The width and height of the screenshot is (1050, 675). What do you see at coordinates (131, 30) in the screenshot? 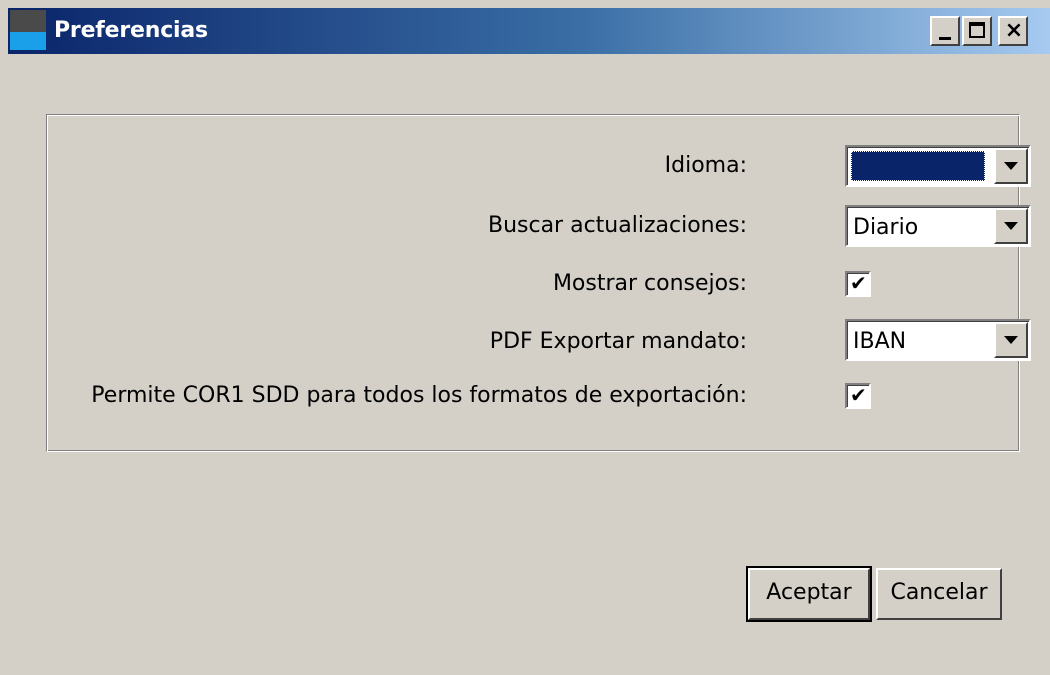
I see `window-title: Preferencias` at bounding box center [131, 30].